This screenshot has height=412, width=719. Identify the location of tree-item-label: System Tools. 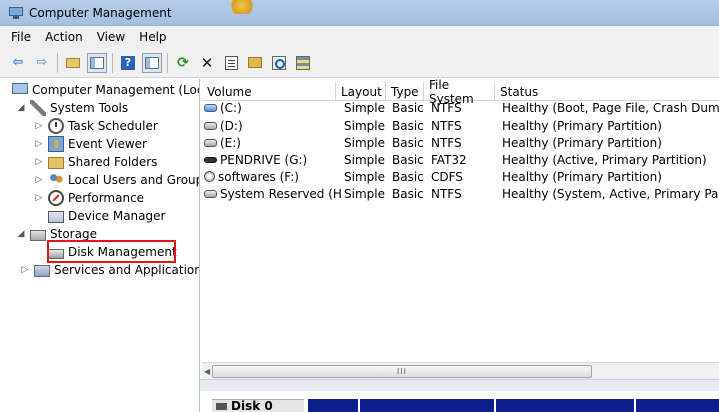
(89, 108).